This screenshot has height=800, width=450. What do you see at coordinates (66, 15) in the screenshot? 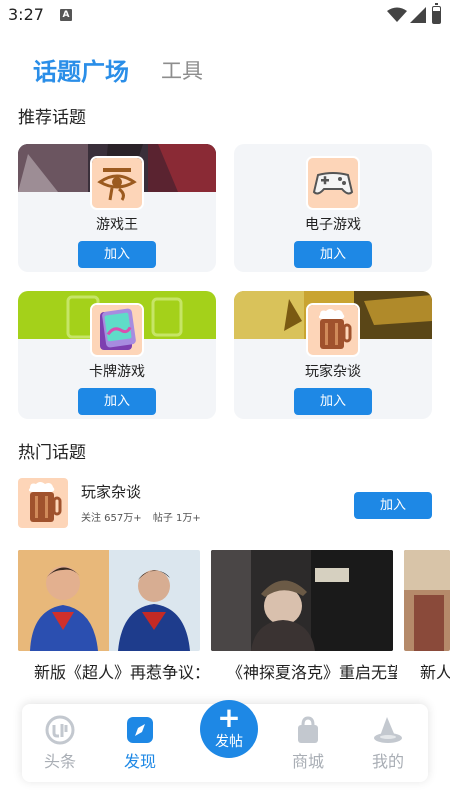
I see `notification-icon: A` at bounding box center [66, 15].